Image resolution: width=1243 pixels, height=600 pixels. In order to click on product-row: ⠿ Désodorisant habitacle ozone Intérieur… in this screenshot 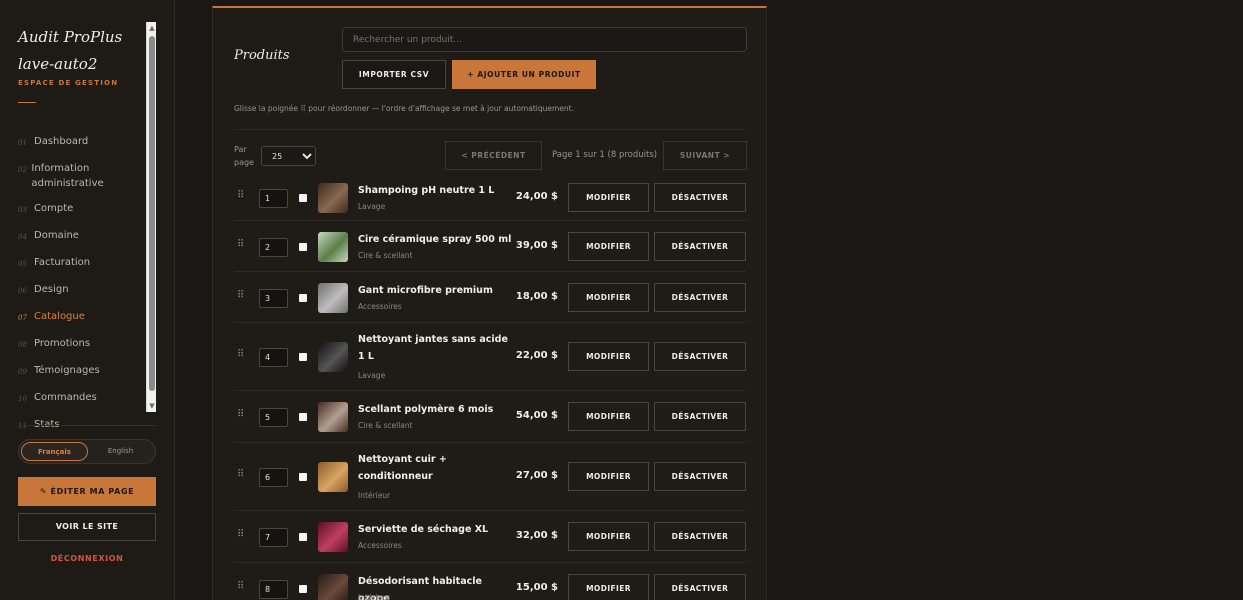, I will do `click(490, 581)`.